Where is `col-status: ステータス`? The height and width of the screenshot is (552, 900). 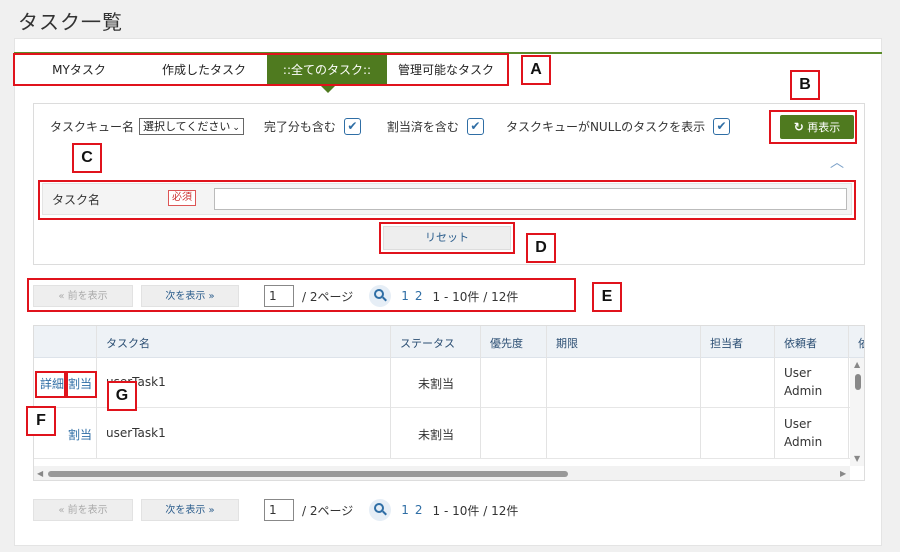 col-status: ステータス is located at coordinates (427, 343).